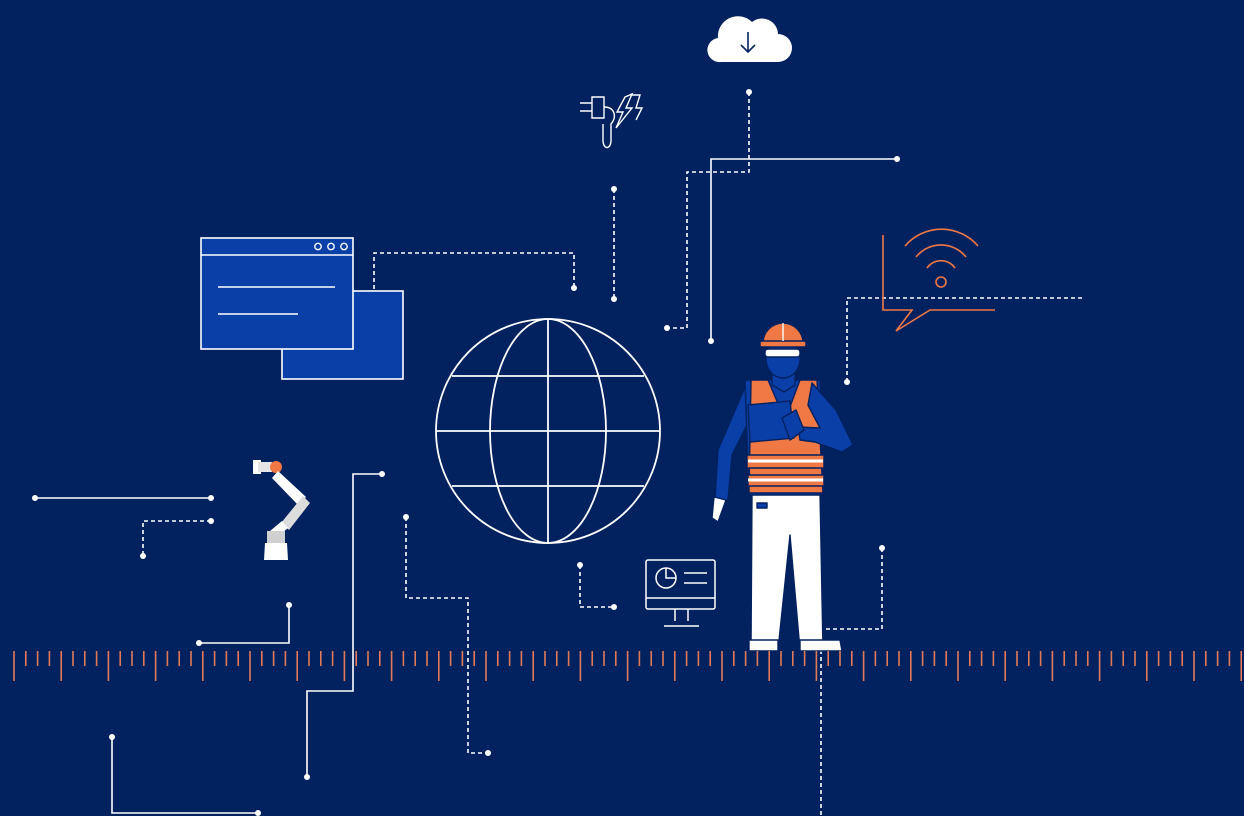  I want to click on connector-cloud, so click(708, 210).